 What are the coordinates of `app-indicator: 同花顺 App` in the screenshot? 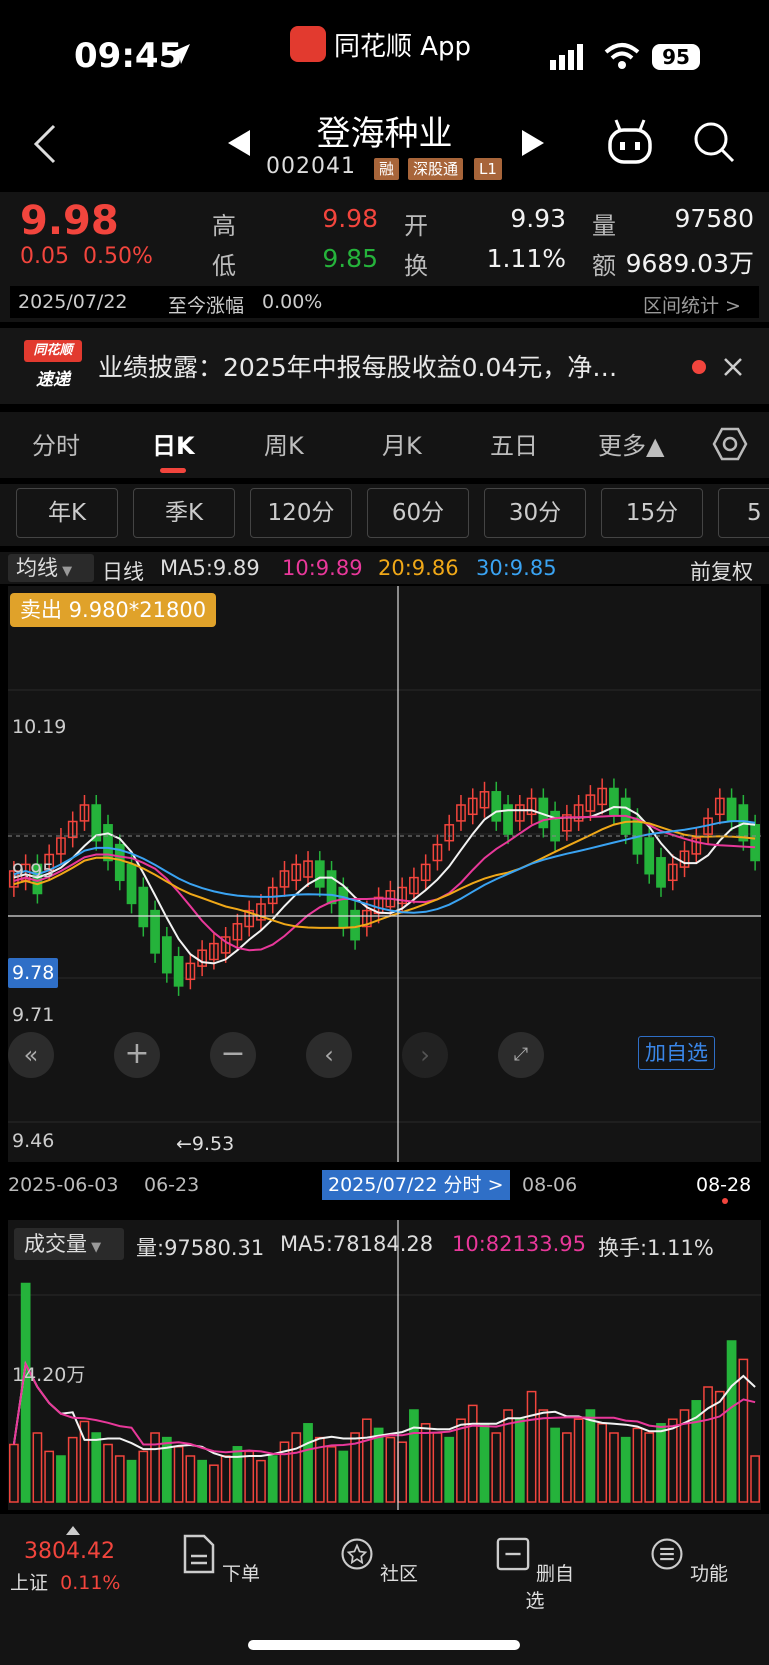 It's located at (380, 44).